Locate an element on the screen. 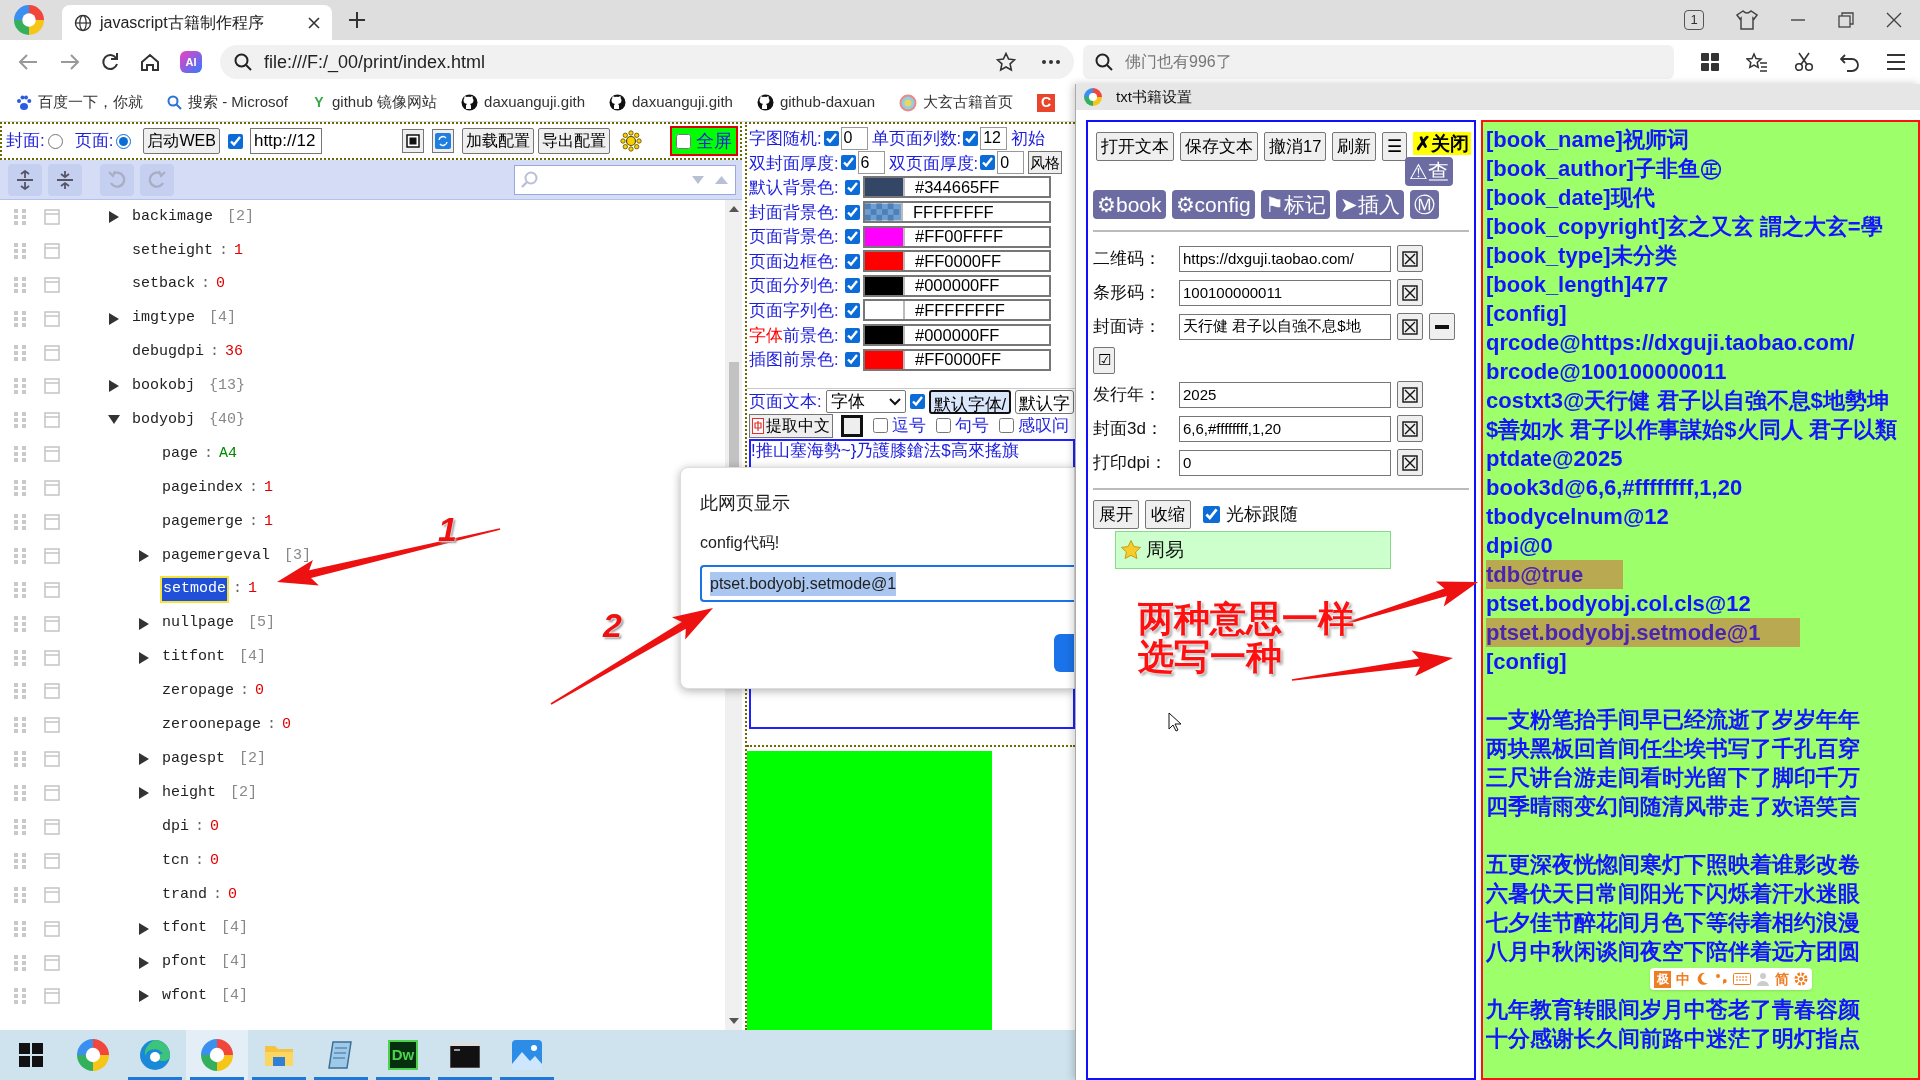 The height and width of the screenshot is (1080, 1920). text-line: 九年教育转眼间岁月中苍老了青春容颜 is located at coordinates (1673, 1010).